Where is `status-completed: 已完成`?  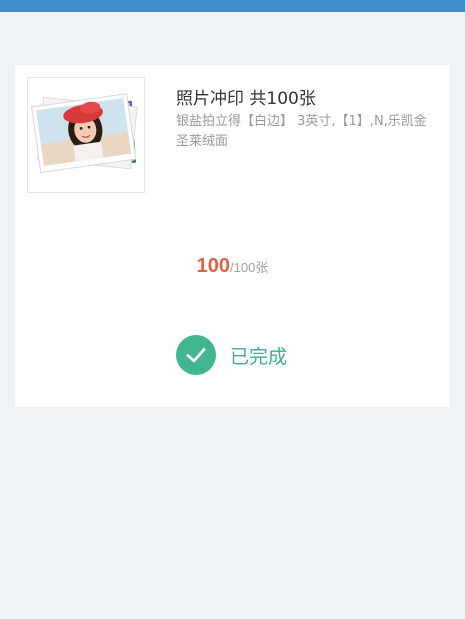
status-completed: 已完成 is located at coordinates (231, 355).